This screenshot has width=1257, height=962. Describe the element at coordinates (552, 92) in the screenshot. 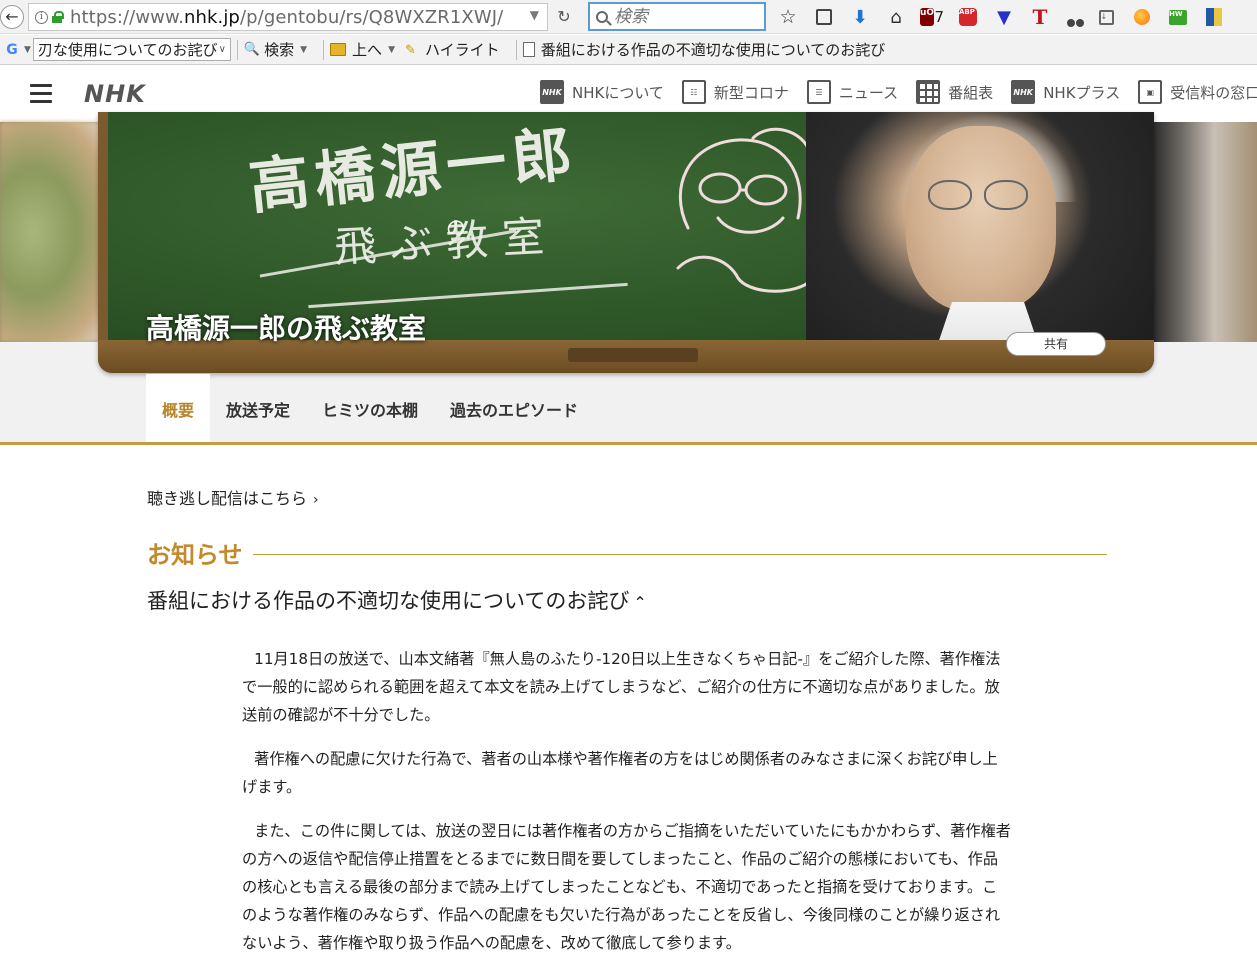

I see `nhk-logo-icon: NHK` at that location.